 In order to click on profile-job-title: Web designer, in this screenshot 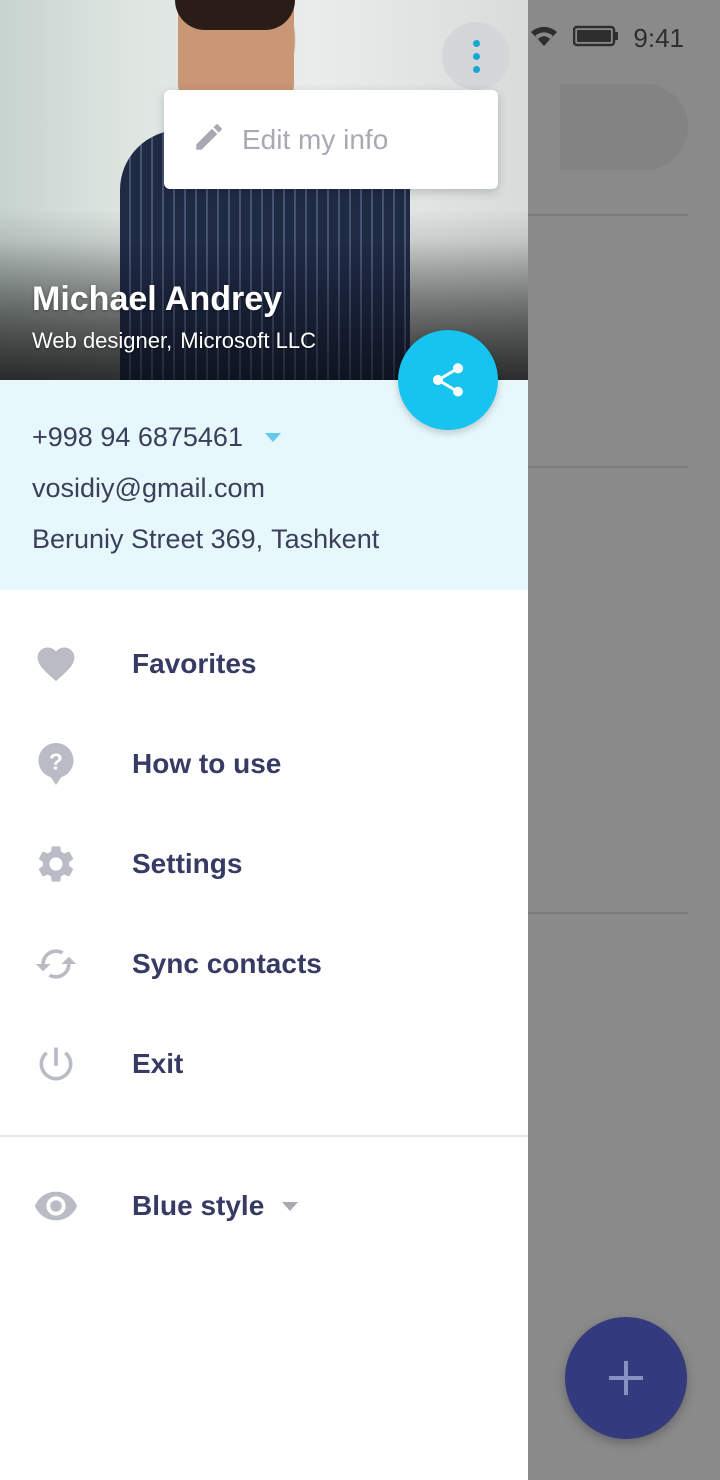, I will do `click(102, 340)`.